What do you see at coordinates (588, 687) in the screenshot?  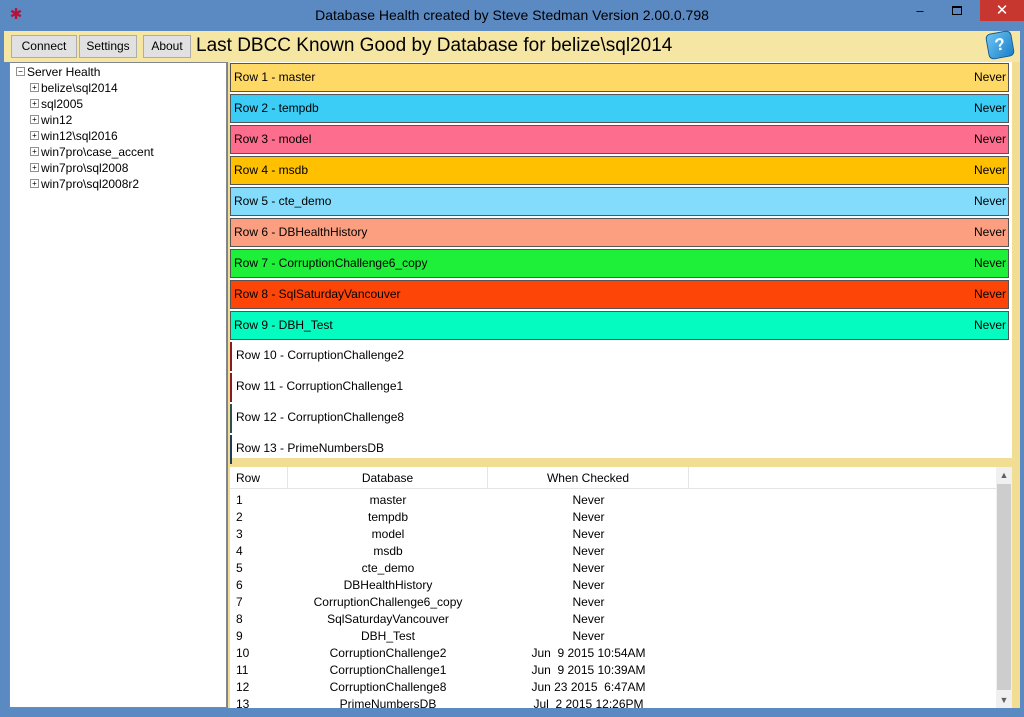 I see `cell-when-checked: Jun 23 2015 6:47AM` at bounding box center [588, 687].